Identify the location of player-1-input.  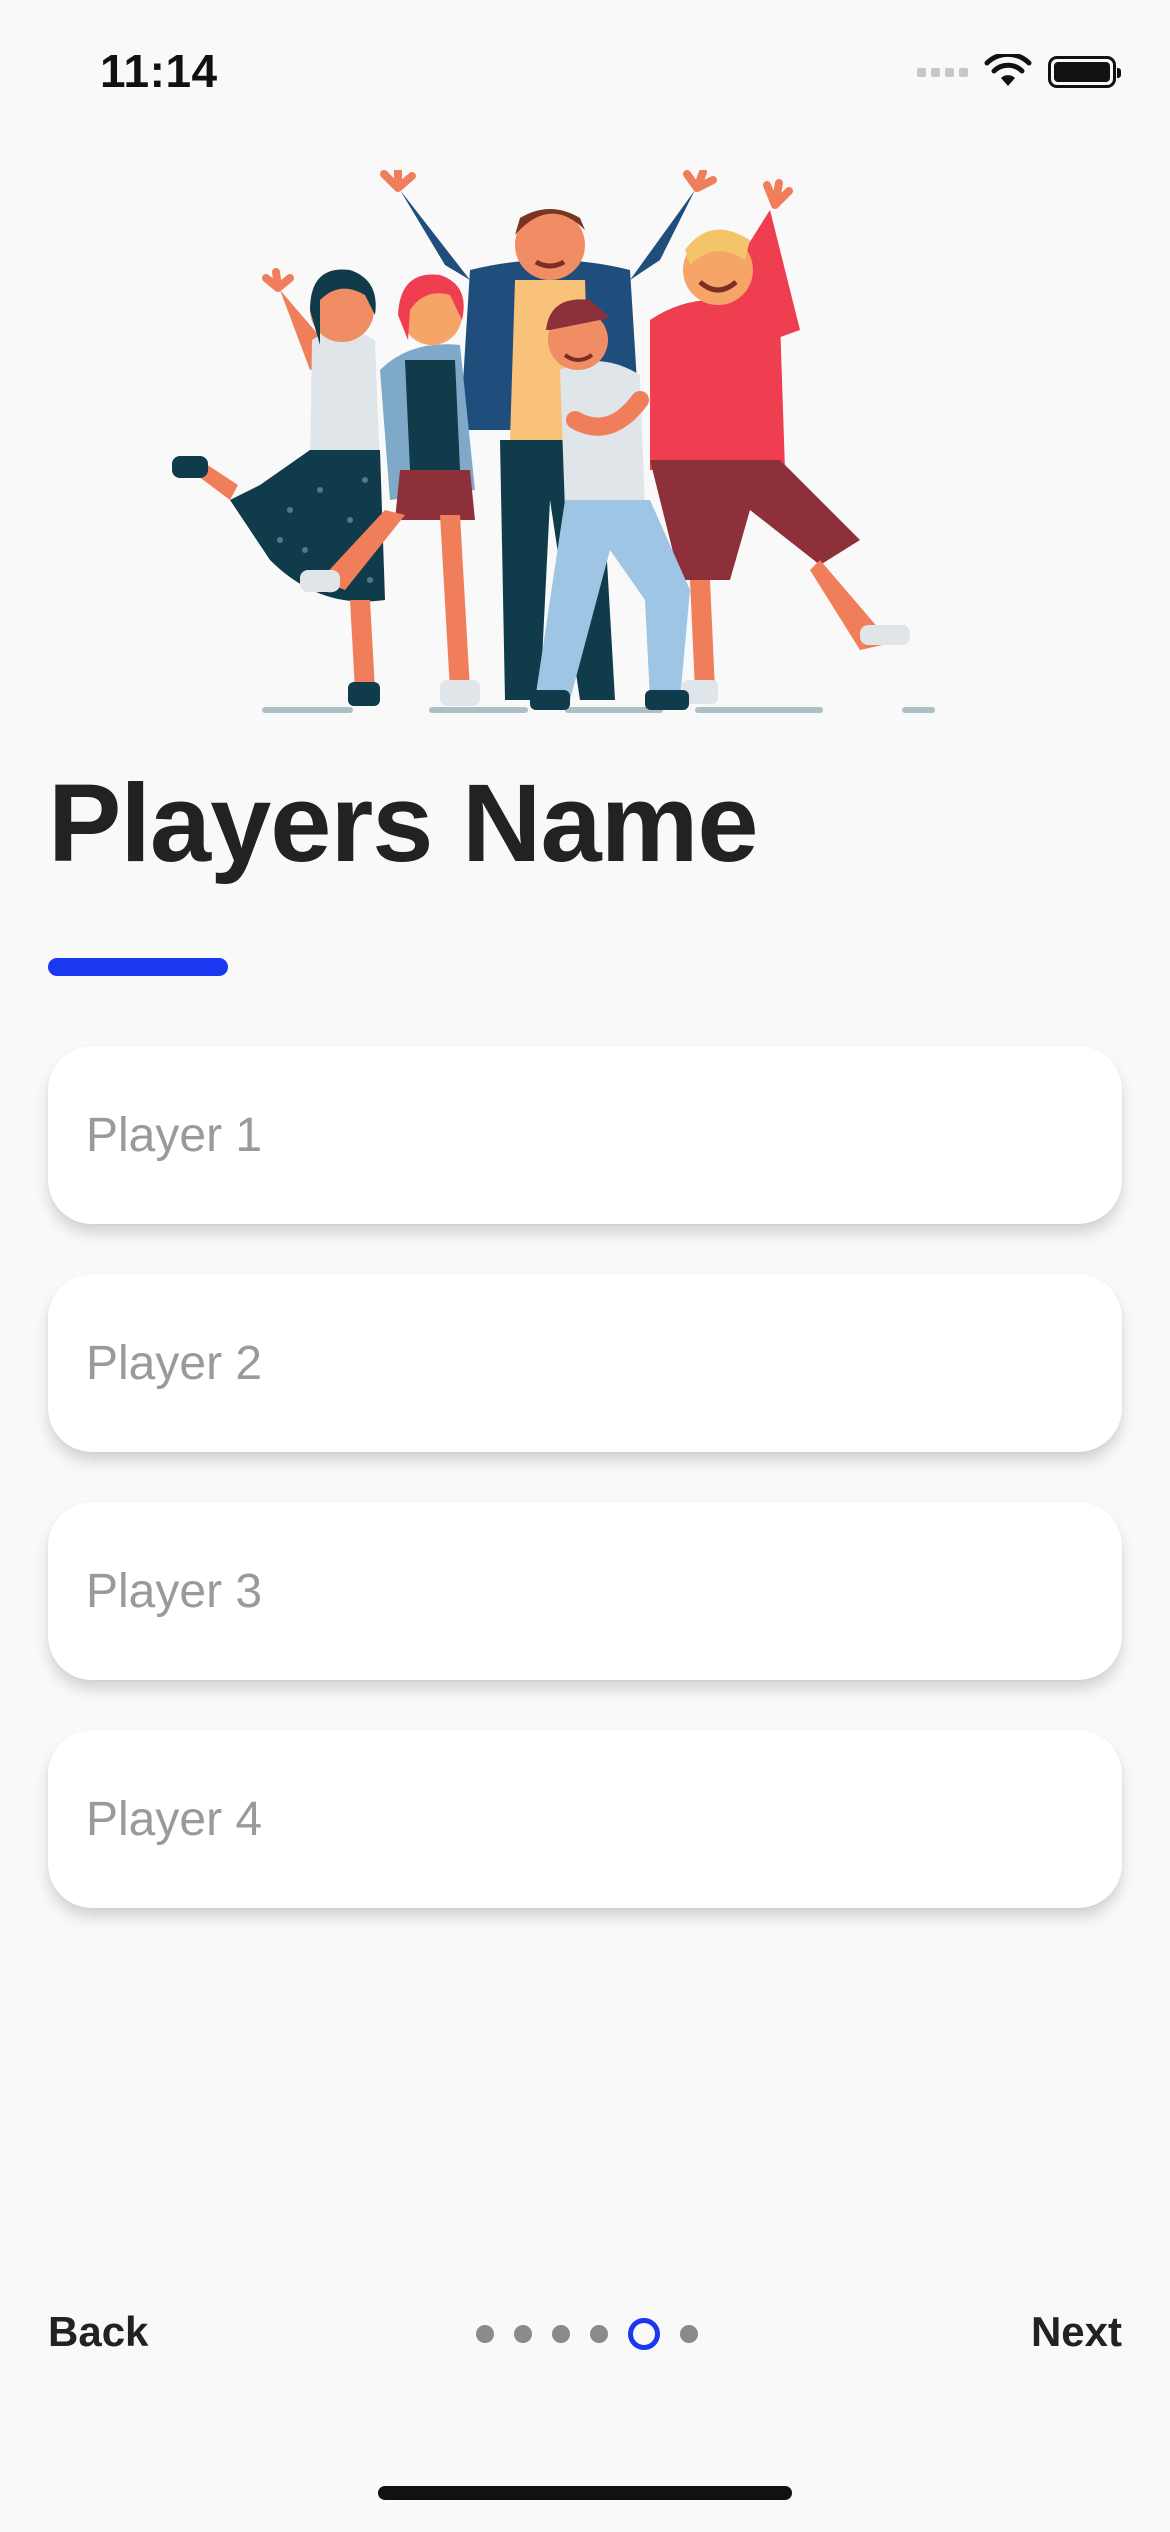
(585, 1135).